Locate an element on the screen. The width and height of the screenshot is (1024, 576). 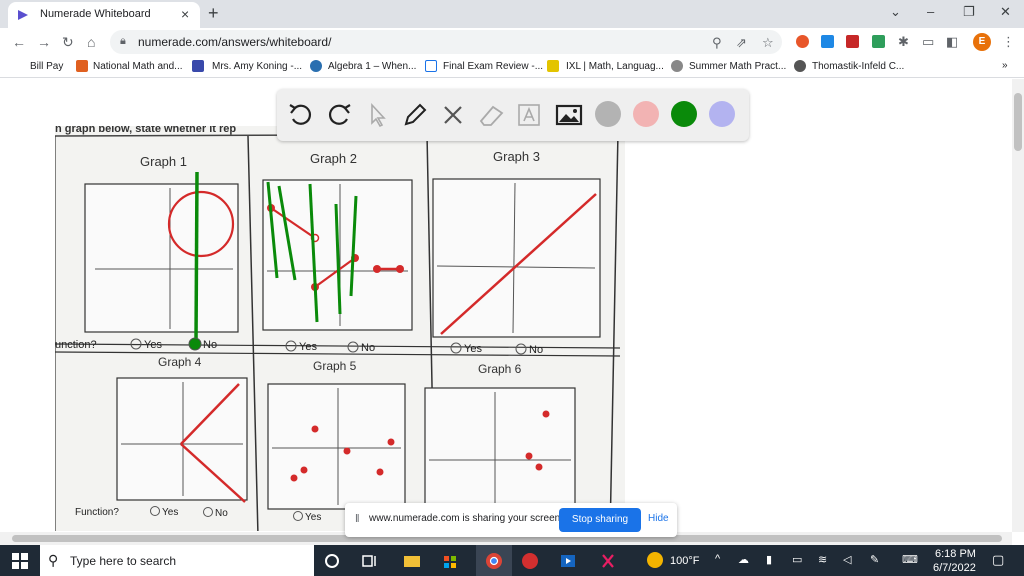
drag-handle-icon: ‖ is located at coordinates (357, 519).